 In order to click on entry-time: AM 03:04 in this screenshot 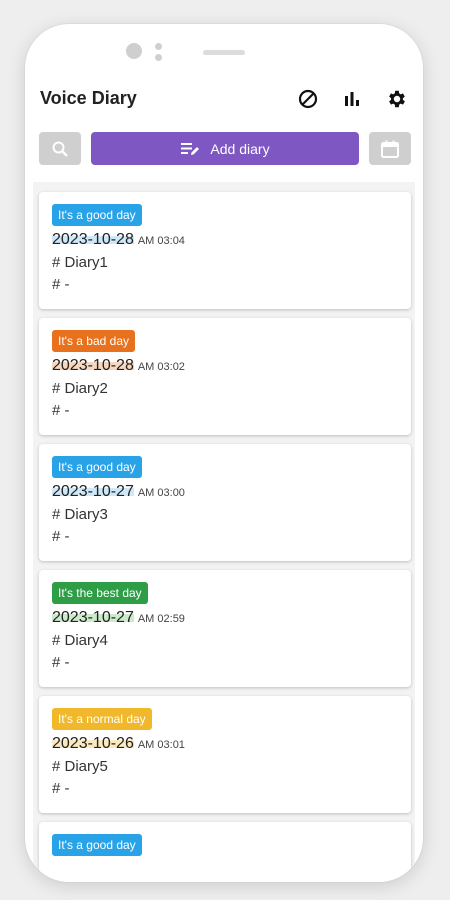, I will do `click(161, 241)`.